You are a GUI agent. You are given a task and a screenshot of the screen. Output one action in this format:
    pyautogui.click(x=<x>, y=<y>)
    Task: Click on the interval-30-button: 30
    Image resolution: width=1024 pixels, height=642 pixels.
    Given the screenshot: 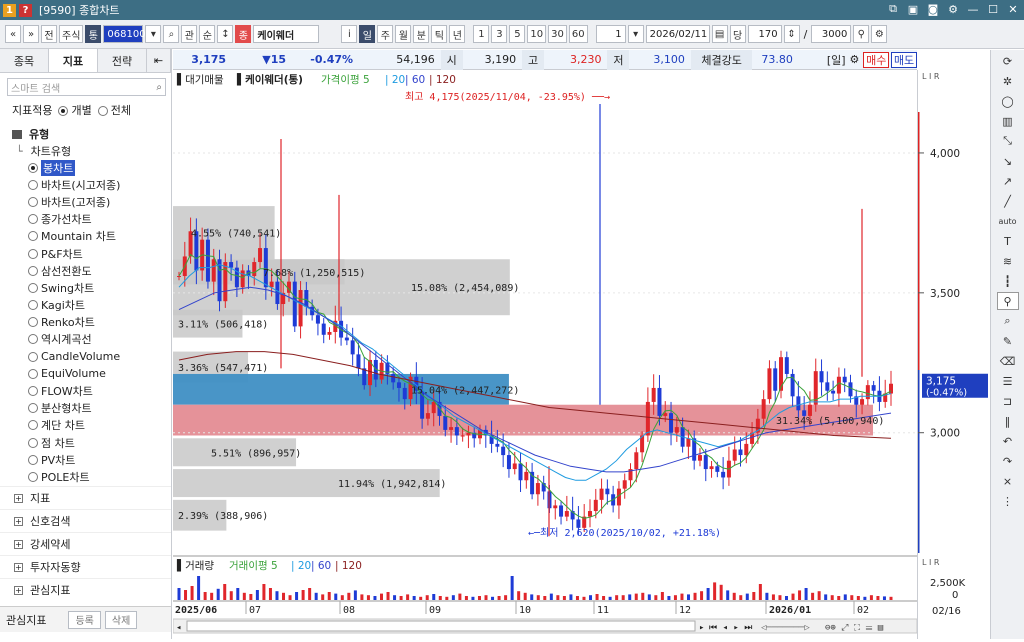 What is the action you would take?
    pyautogui.click(x=557, y=34)
    